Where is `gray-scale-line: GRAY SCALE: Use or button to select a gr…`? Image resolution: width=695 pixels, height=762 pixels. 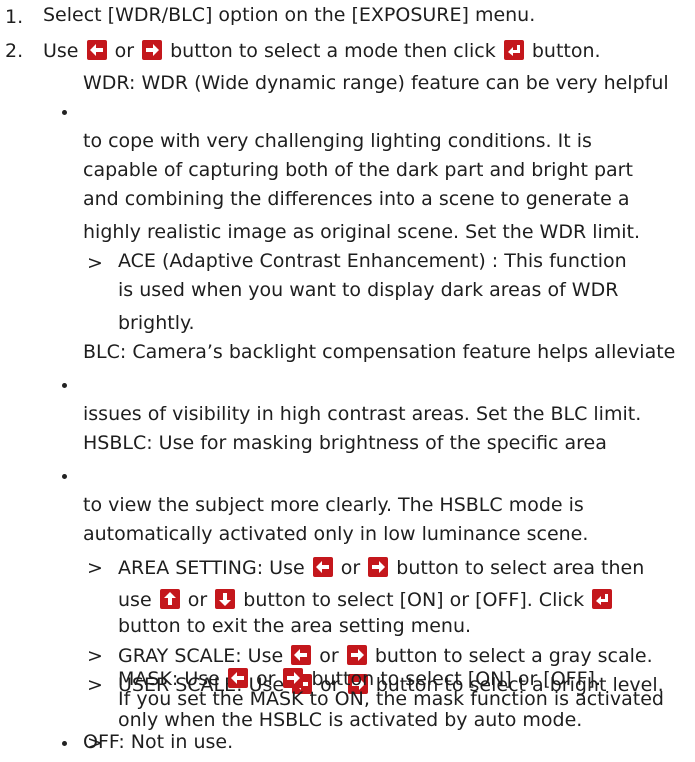 gray-scale-line: GRAY SCALE: Use or button to select a gr… is located at coordinates (385, 656).